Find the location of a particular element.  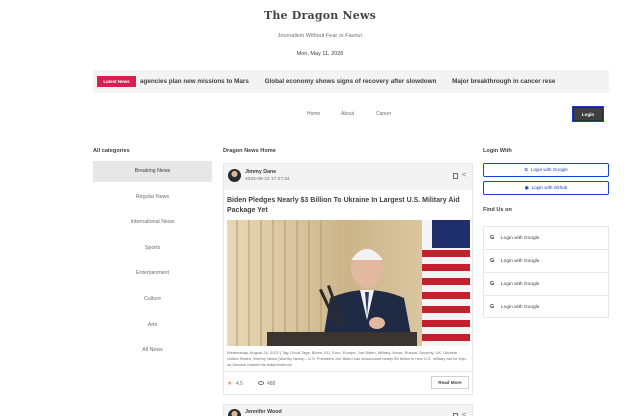

news-photo-illustration is located at coordinates (348, 283).